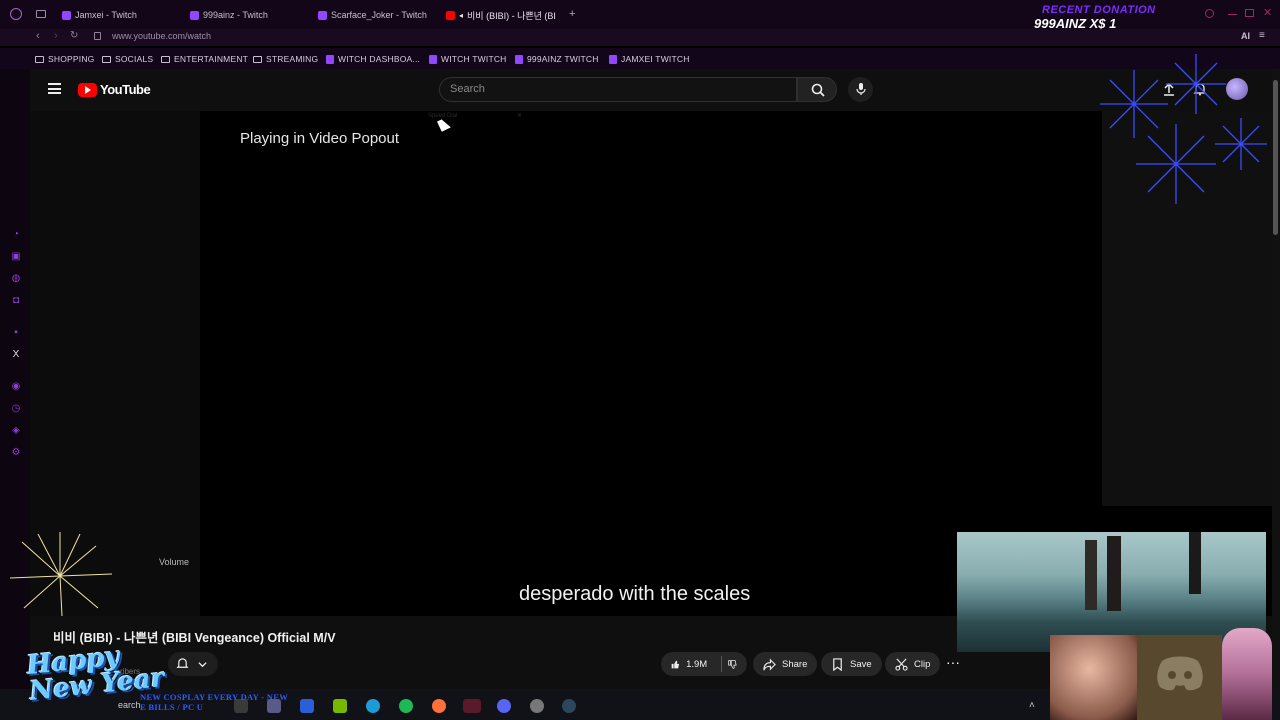 Image resolution: width=1280 pixels, height=720 pixels. I want to click on reload-icon: ↻, so click(74, 35).